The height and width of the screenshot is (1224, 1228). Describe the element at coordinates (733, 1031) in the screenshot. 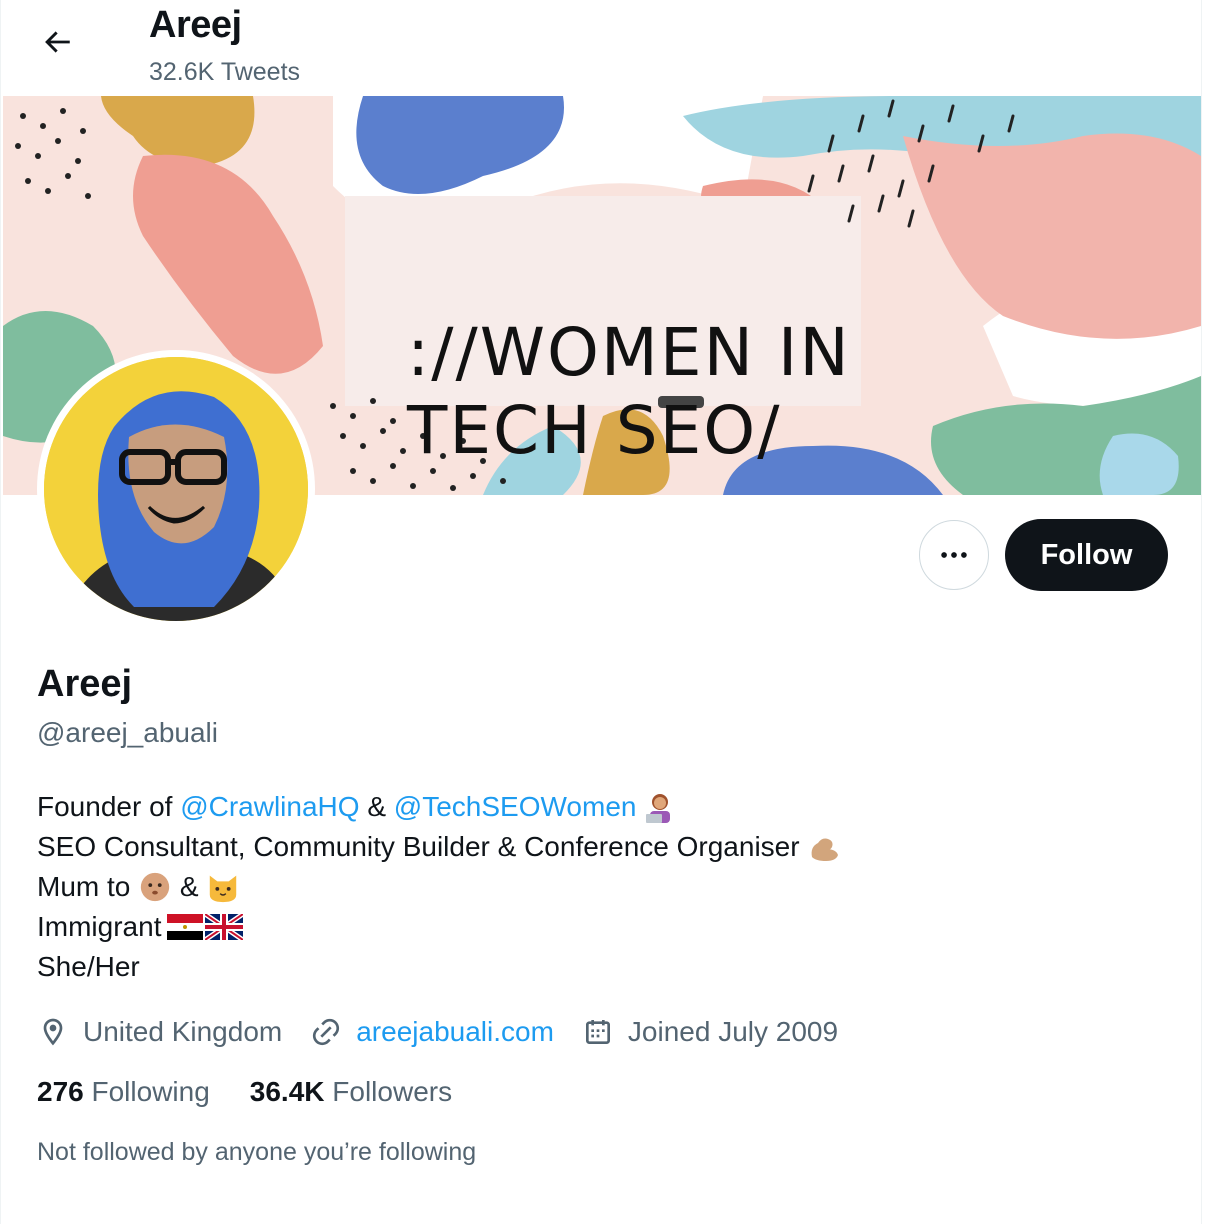

I see `joined-text: Joined July 2009` at that location.